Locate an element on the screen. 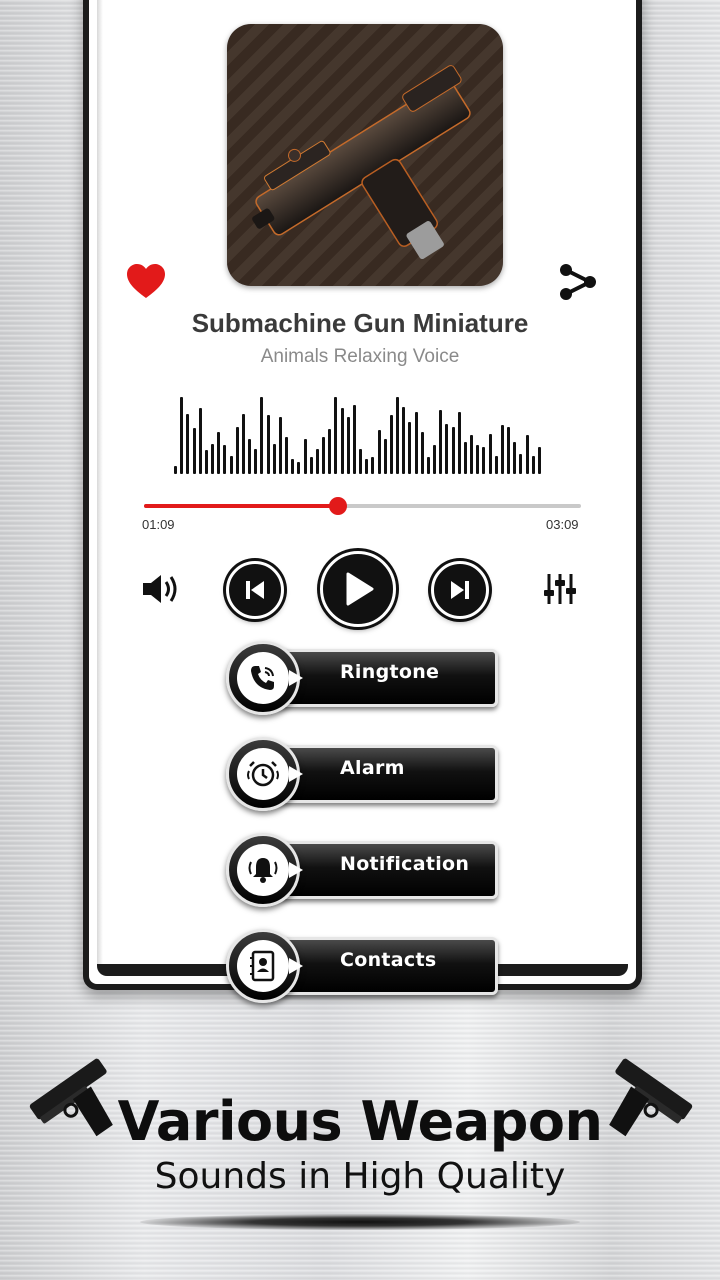 The image size is (720, 1280). favorite-heart-icon is located at coordinates (146, 282).